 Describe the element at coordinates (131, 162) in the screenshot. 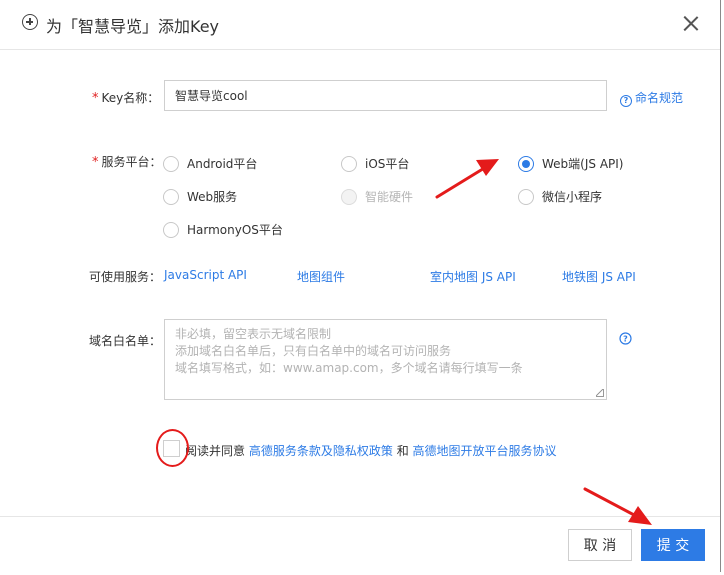

I see `platform-label-text: 服务平台：` at that location.